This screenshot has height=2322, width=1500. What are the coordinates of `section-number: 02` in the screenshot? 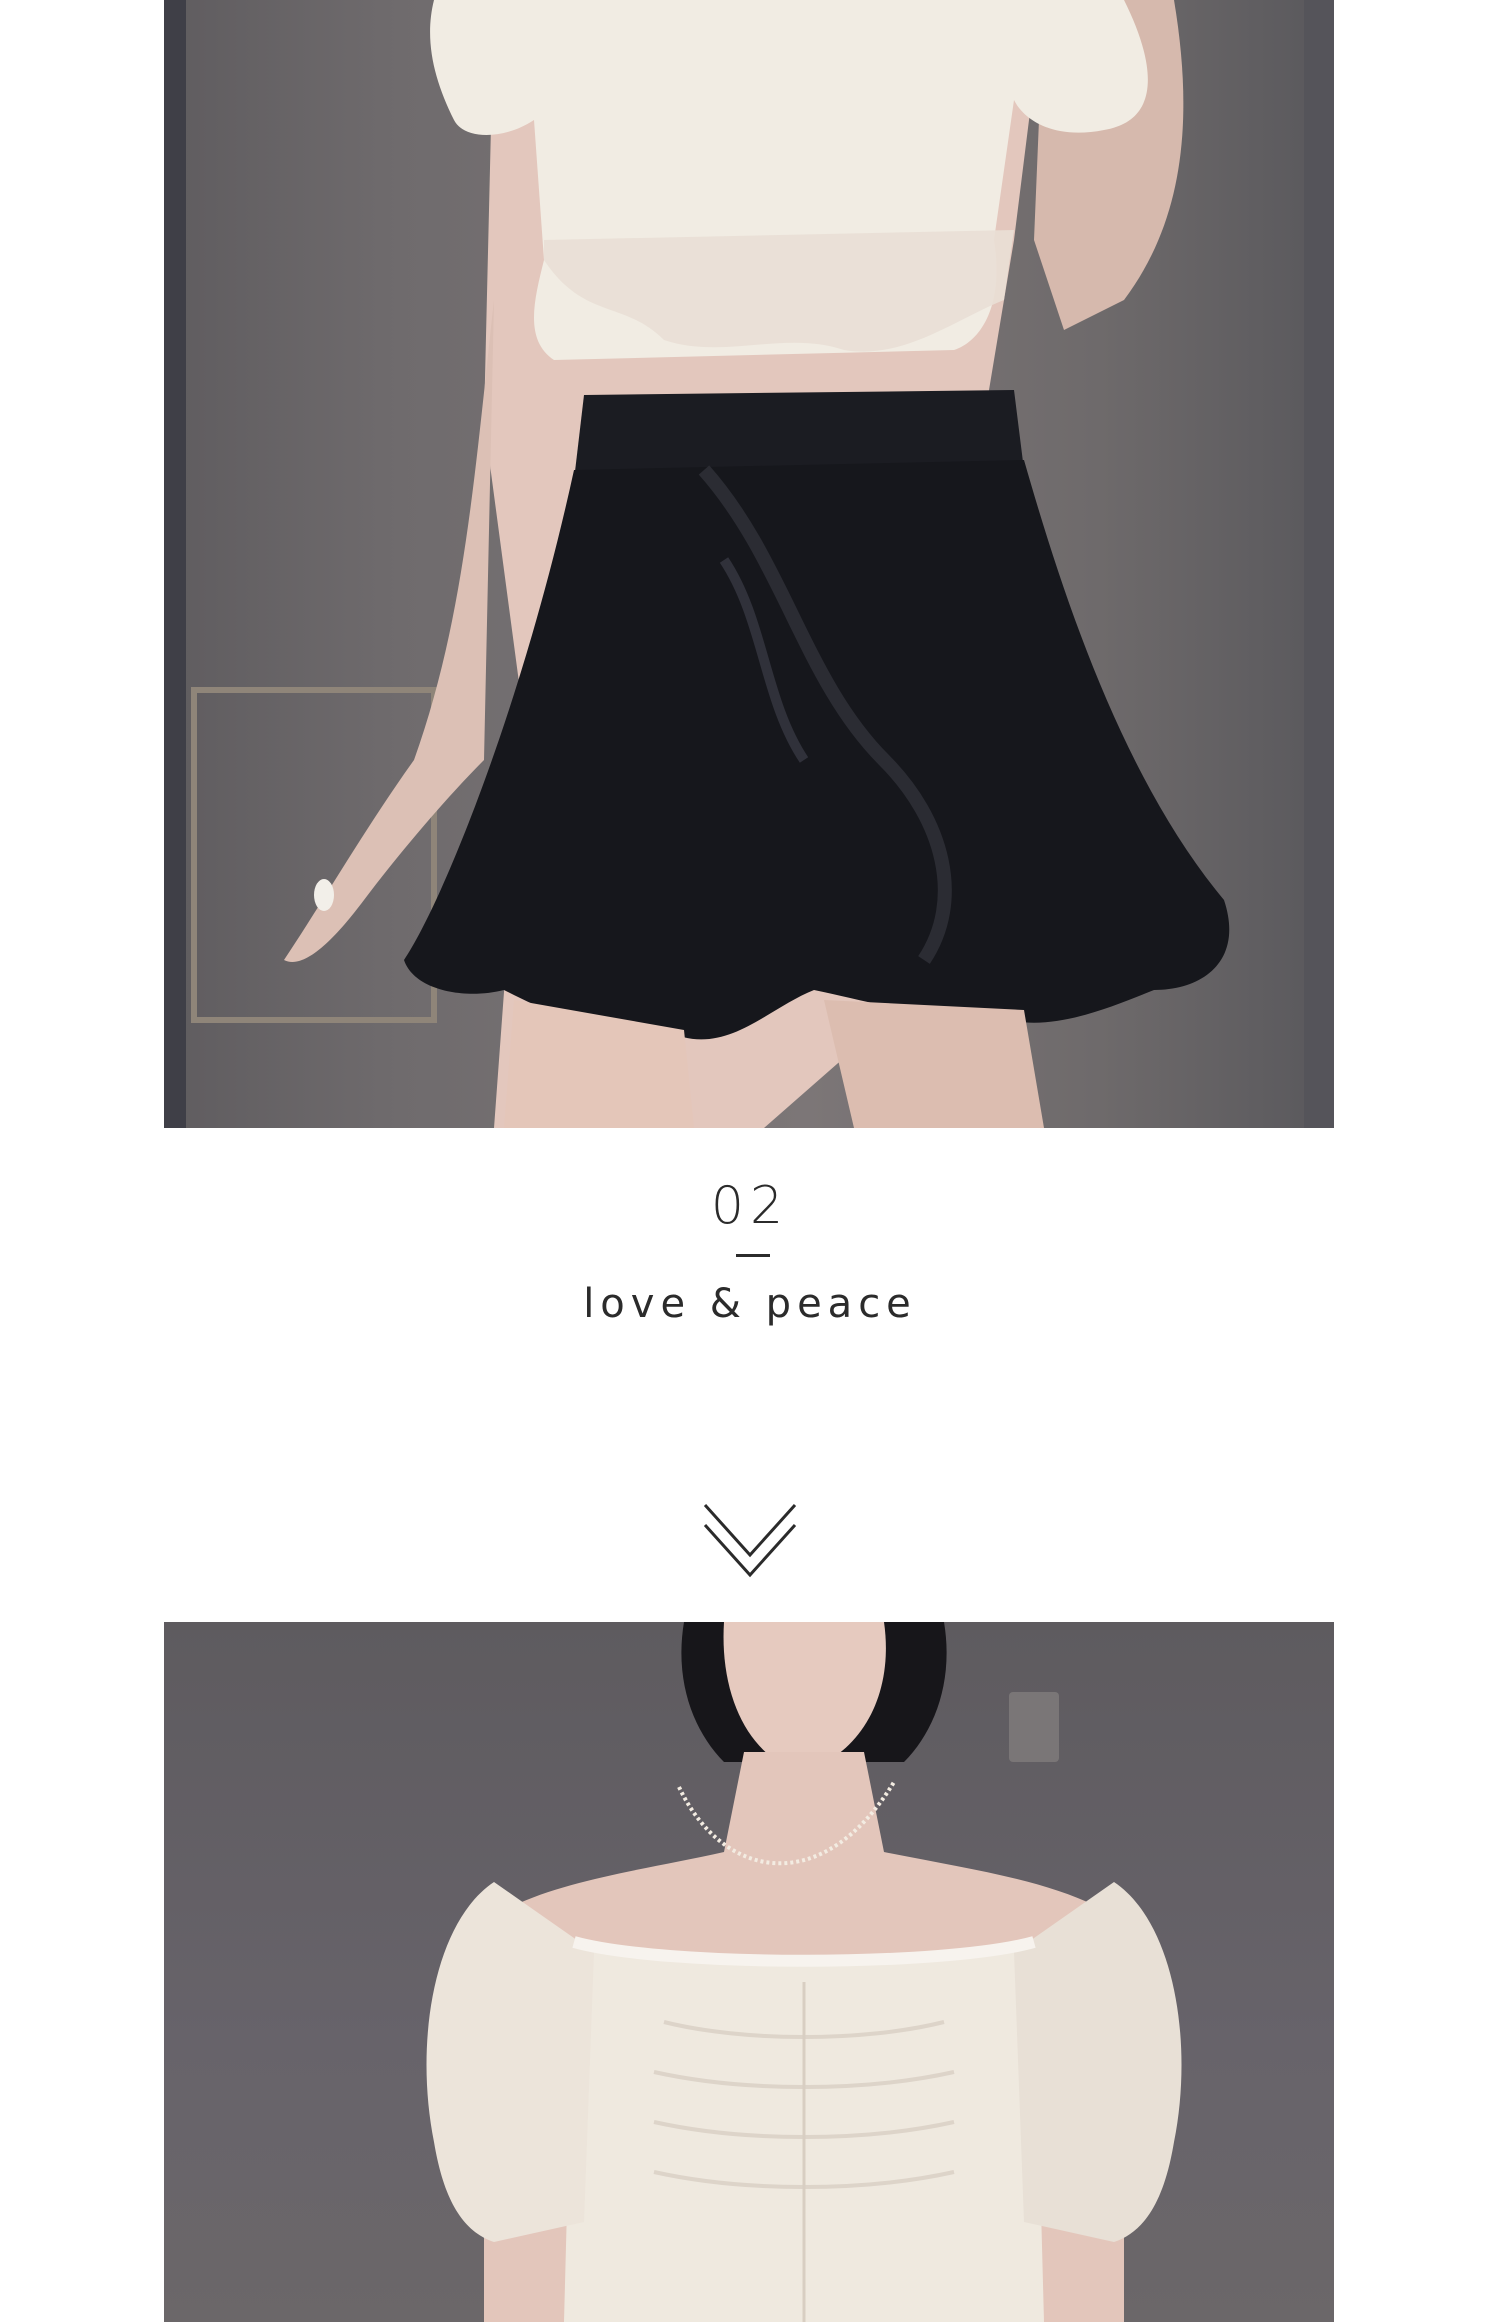 It's located at (750, 1206).